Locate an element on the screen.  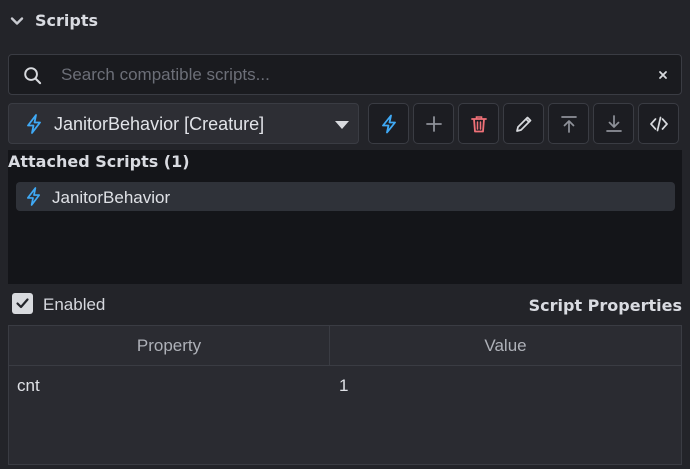
enabled-checkbox is located at coordinates (22, 303).